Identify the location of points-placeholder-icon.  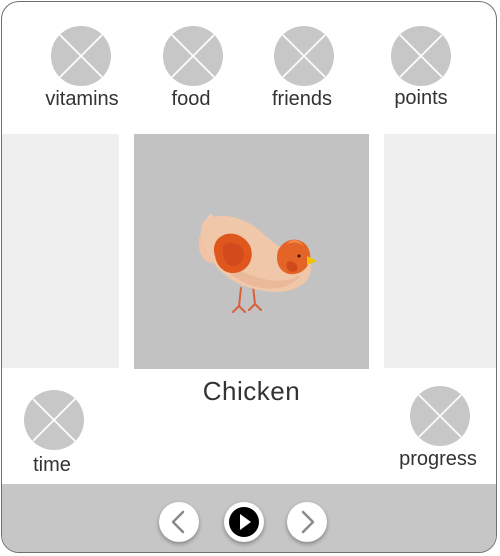
(421, 56).